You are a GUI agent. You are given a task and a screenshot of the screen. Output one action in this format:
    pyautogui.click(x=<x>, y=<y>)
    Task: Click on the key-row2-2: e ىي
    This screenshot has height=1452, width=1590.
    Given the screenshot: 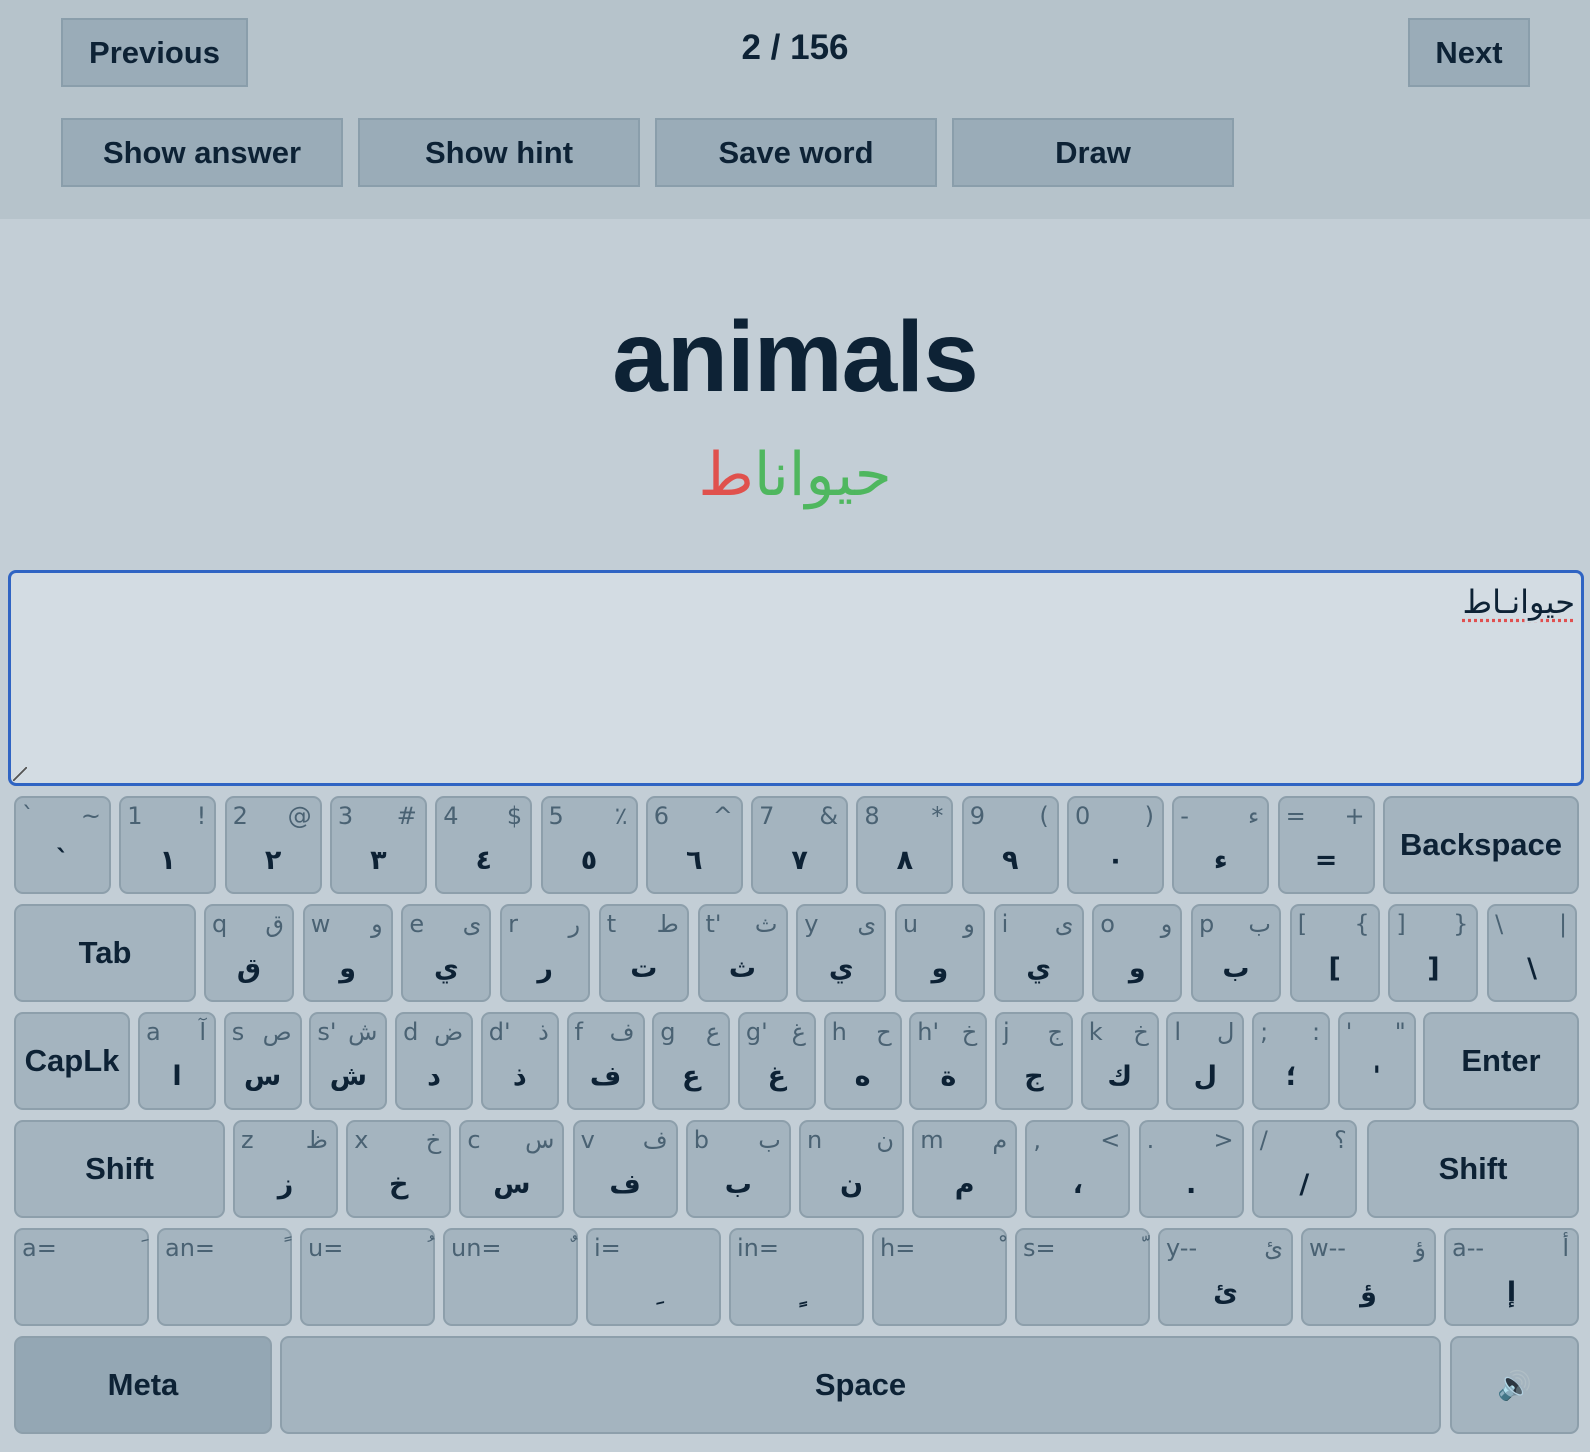 What is the action you would take?
    pyautogui.click(x=446, y=953)
    